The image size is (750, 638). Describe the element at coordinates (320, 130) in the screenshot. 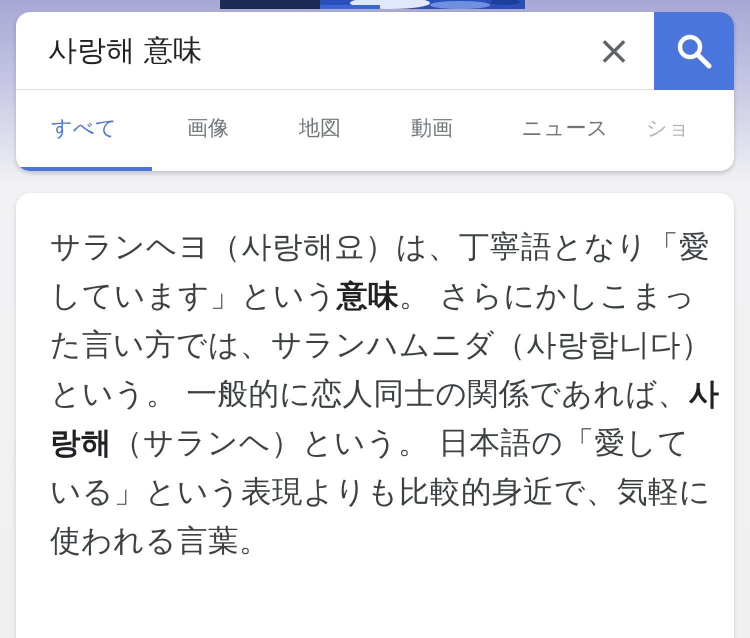

I see `tab: 地図` at that location.